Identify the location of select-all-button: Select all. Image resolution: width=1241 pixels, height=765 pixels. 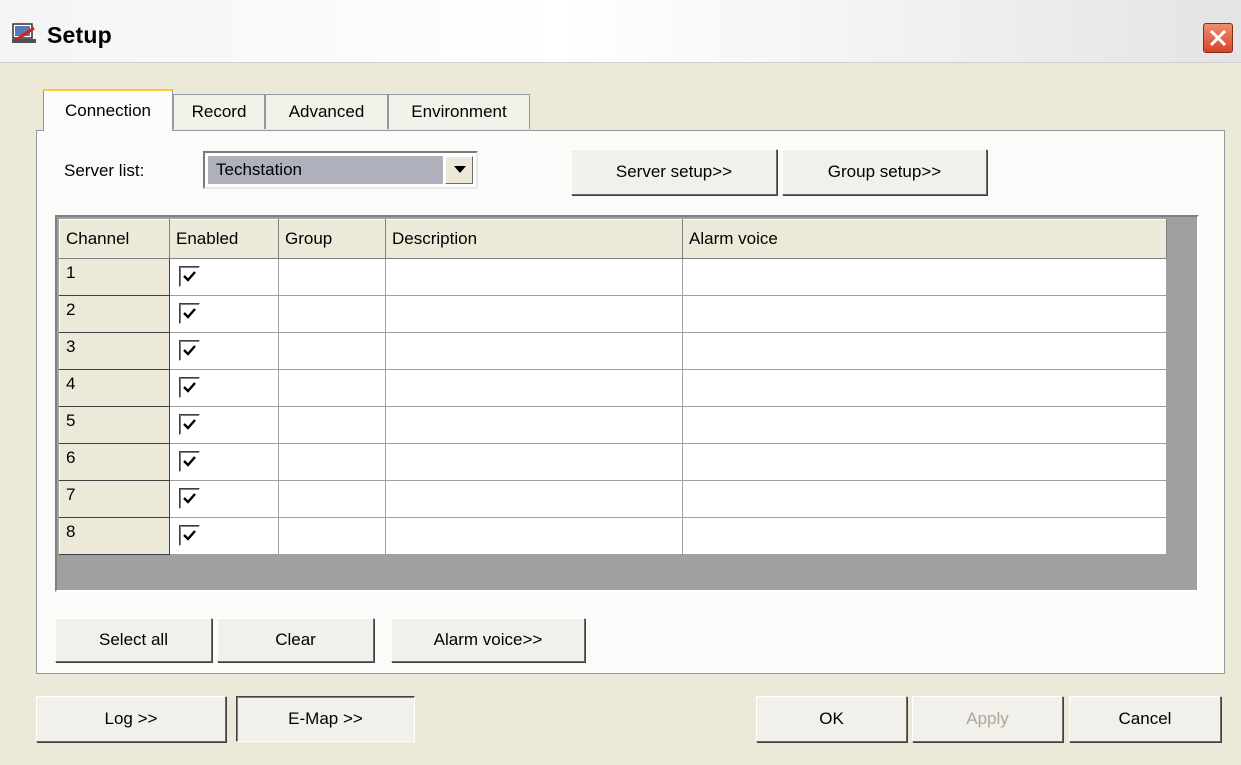
(133, 640).